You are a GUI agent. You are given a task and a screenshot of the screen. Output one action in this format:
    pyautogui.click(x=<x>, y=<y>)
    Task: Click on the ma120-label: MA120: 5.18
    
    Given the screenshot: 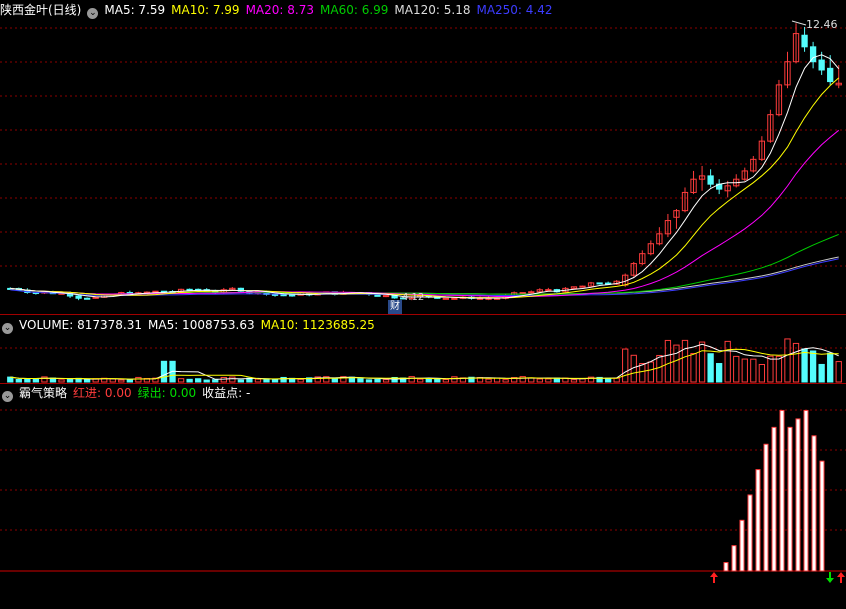 What is the action you would take?
    pyautogui.click(x=432, y=10)
    